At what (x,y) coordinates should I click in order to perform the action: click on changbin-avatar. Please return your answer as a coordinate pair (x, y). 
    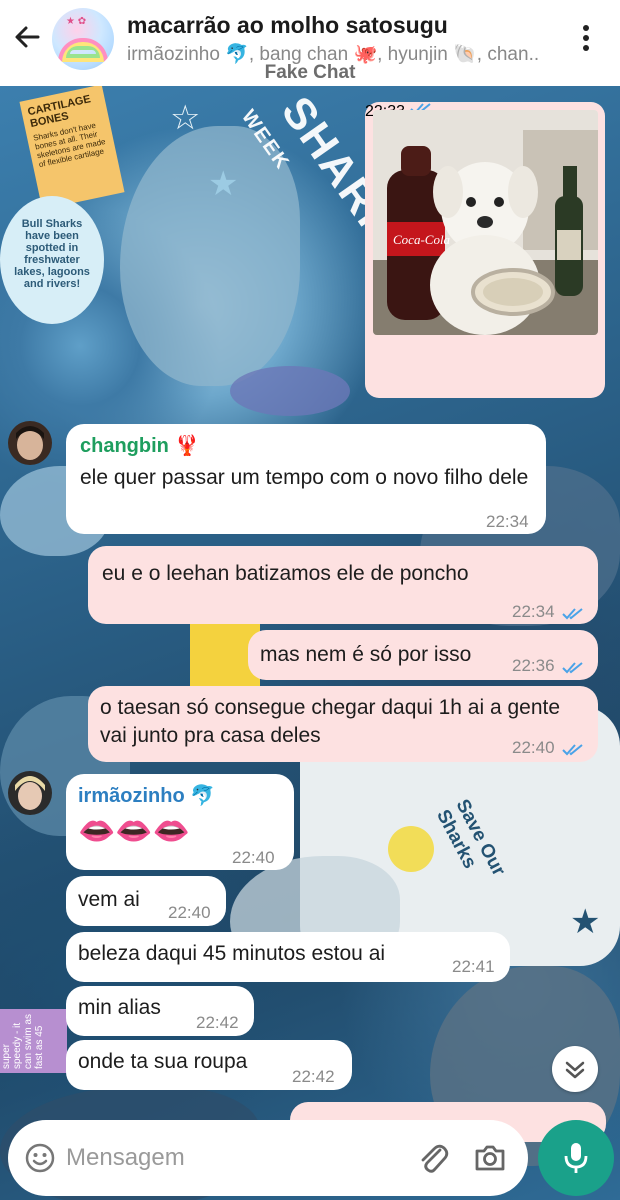
    Looking at the image, I should click on (30, 443).